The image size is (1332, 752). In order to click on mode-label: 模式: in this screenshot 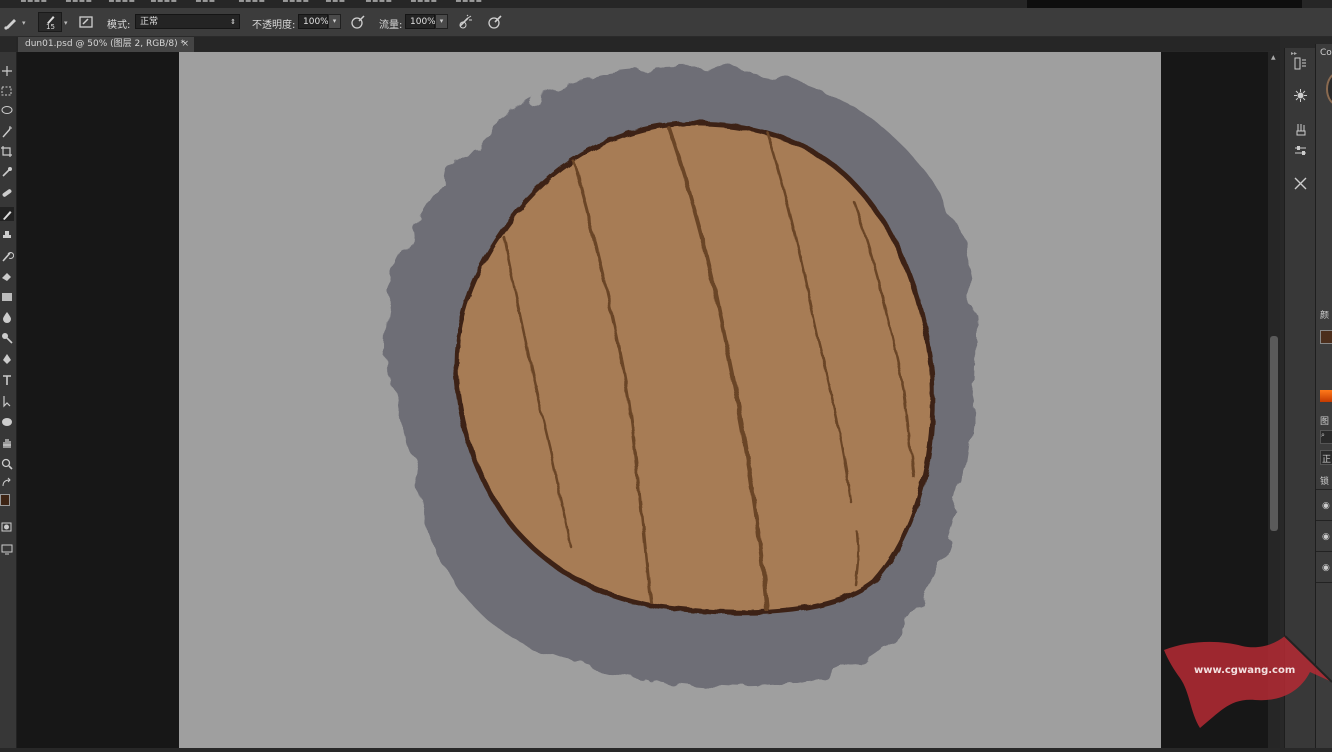, I will do `click(119, 25)`.